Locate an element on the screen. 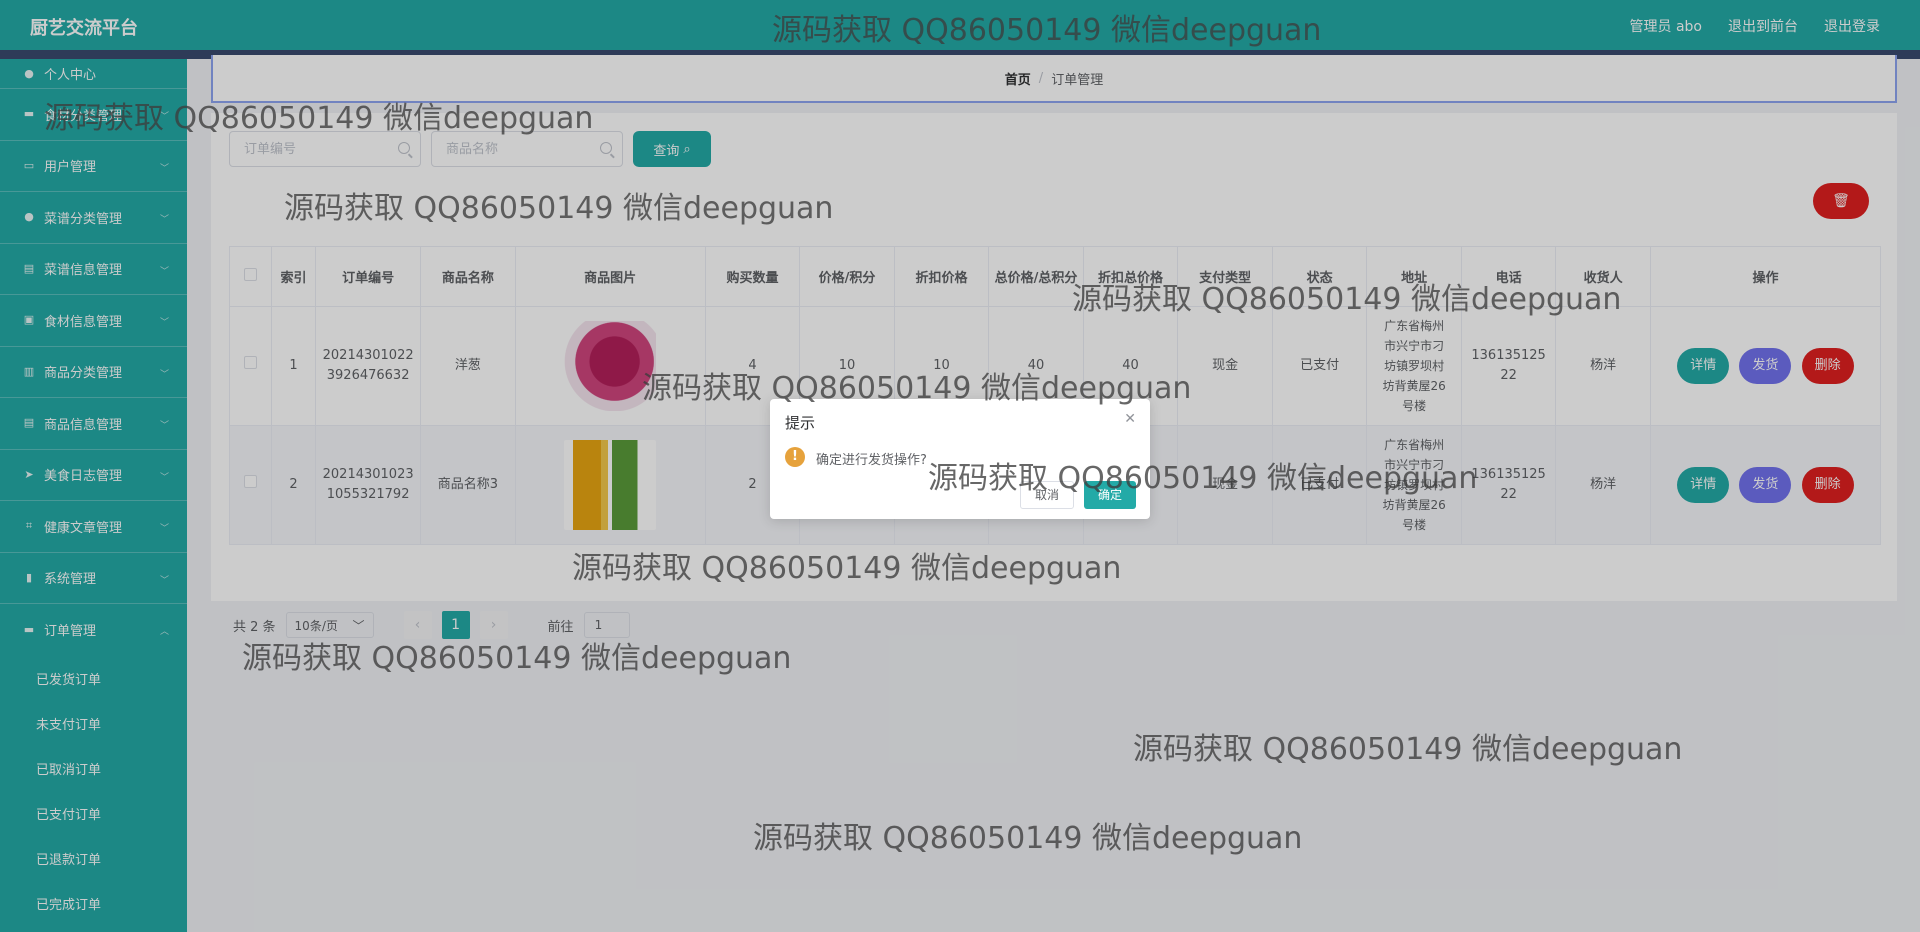  confirm-button: 确定 is located at coordinates (1109, 495).